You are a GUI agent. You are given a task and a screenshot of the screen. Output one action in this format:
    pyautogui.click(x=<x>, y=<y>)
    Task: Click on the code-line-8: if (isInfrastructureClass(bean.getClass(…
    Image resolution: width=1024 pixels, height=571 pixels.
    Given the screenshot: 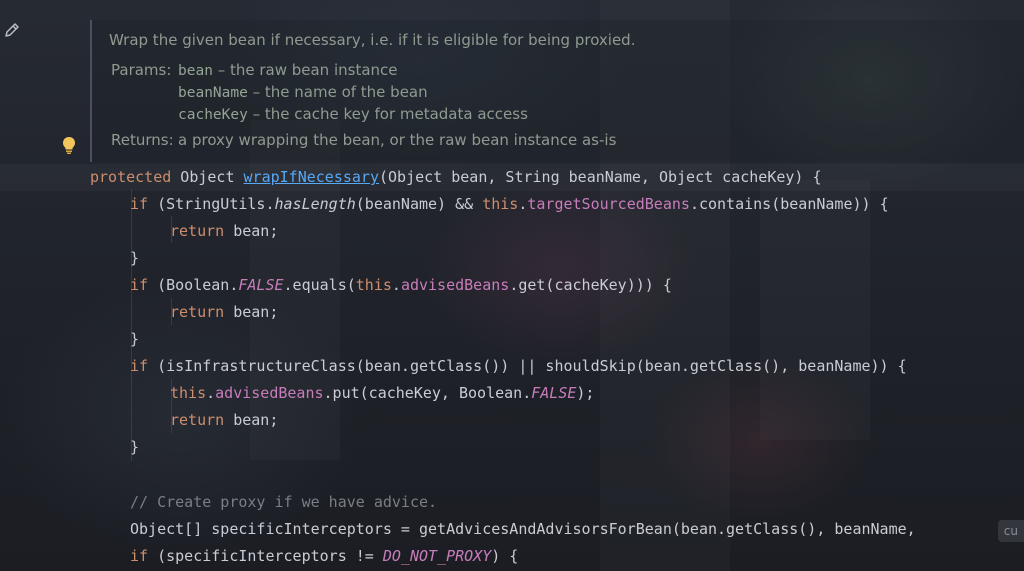 What is the action you would take?
    pyautogui.click(x=518, y=366)
    